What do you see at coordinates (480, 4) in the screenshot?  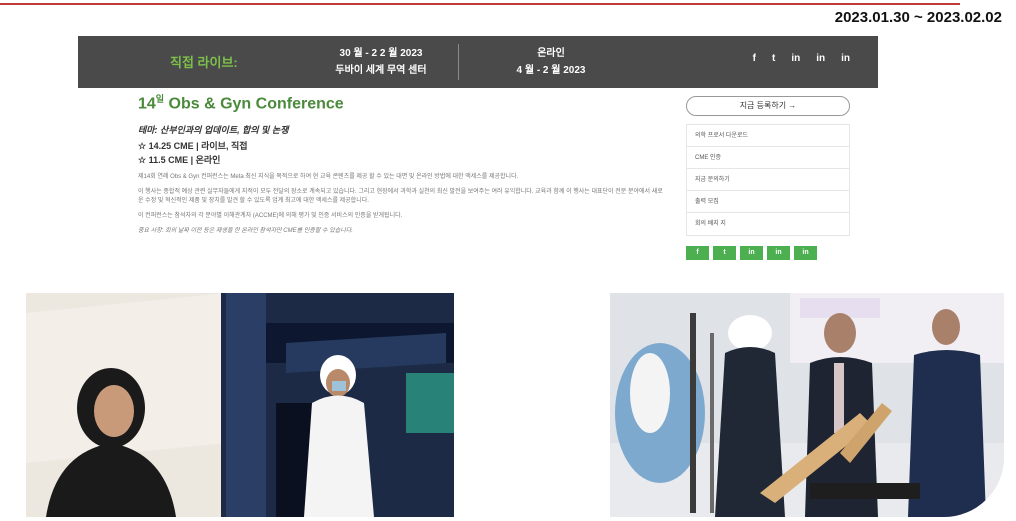 I see `top-divider` at bounding box center [480, 4].